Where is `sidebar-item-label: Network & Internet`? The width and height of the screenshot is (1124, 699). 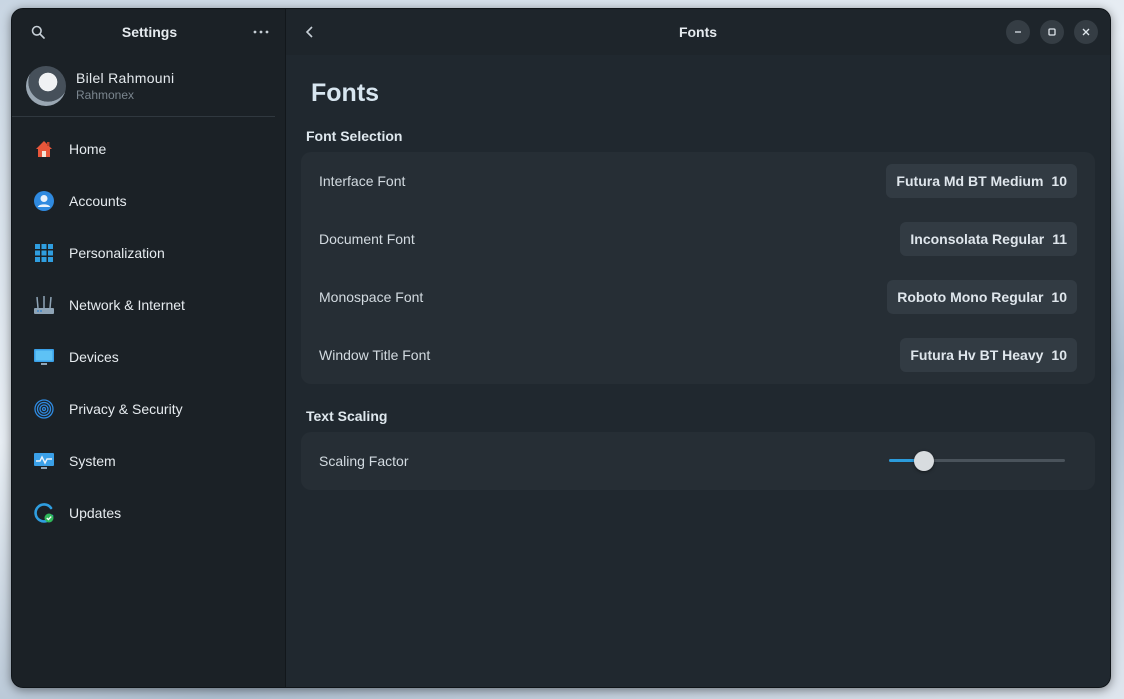
sidebar-item-label: Network & Internet is located at coordinates (127, 305).